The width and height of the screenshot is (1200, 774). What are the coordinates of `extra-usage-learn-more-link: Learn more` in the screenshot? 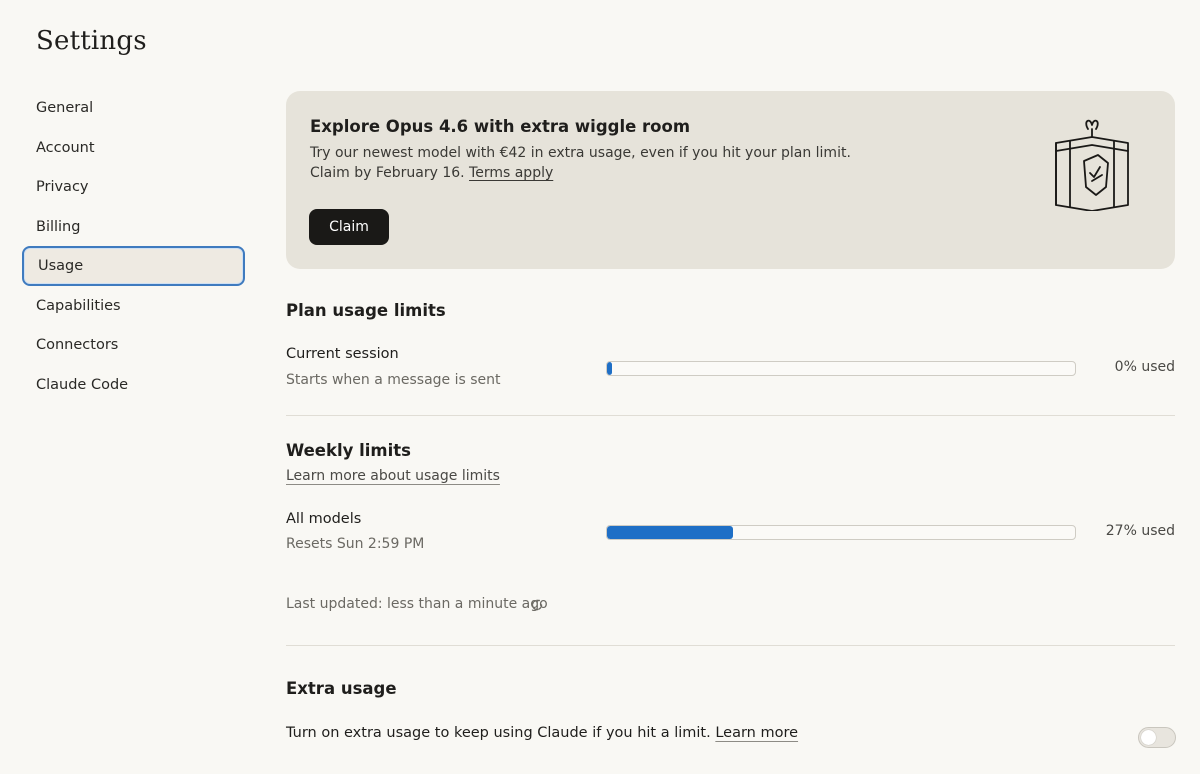 It's located at (756, 733).